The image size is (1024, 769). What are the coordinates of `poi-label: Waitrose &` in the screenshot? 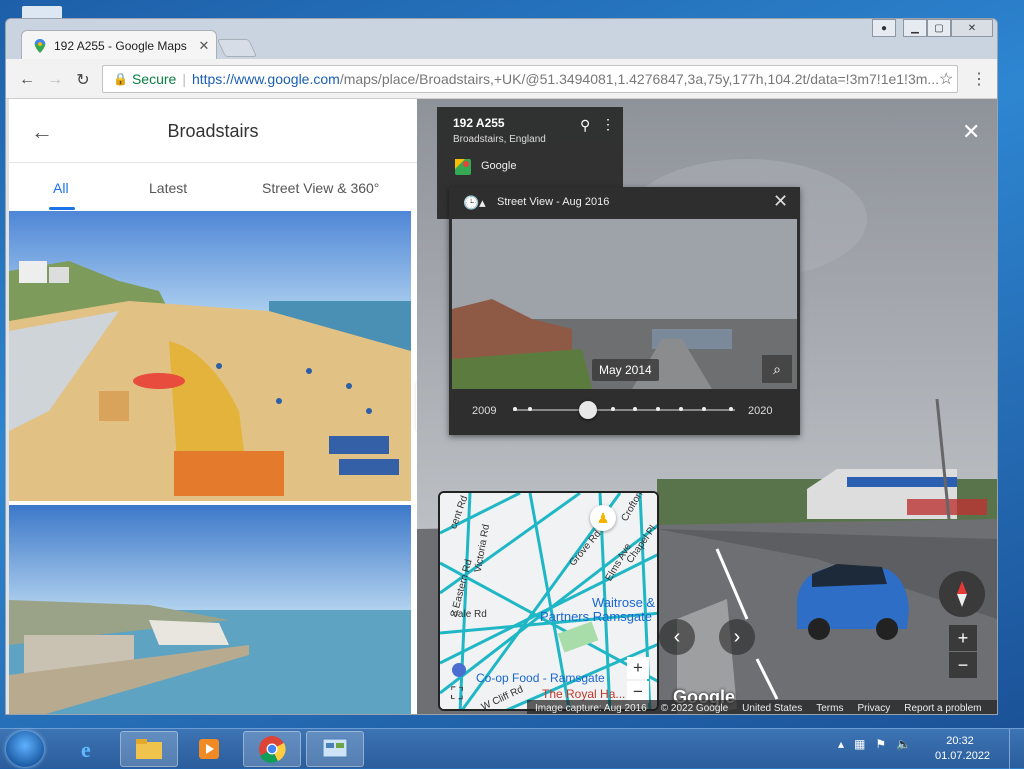 It's located at (623, 602).